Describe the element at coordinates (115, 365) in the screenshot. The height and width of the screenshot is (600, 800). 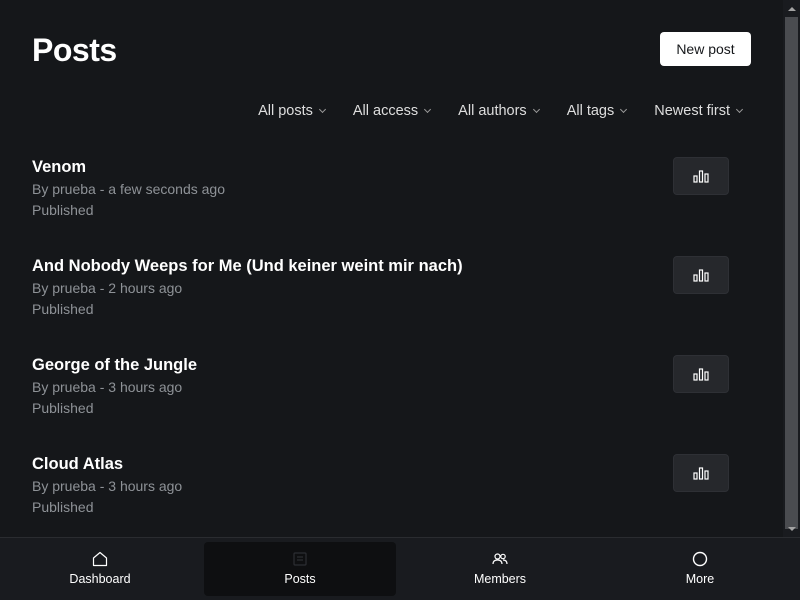
I see `post-title: George of the Jungle` at that location.